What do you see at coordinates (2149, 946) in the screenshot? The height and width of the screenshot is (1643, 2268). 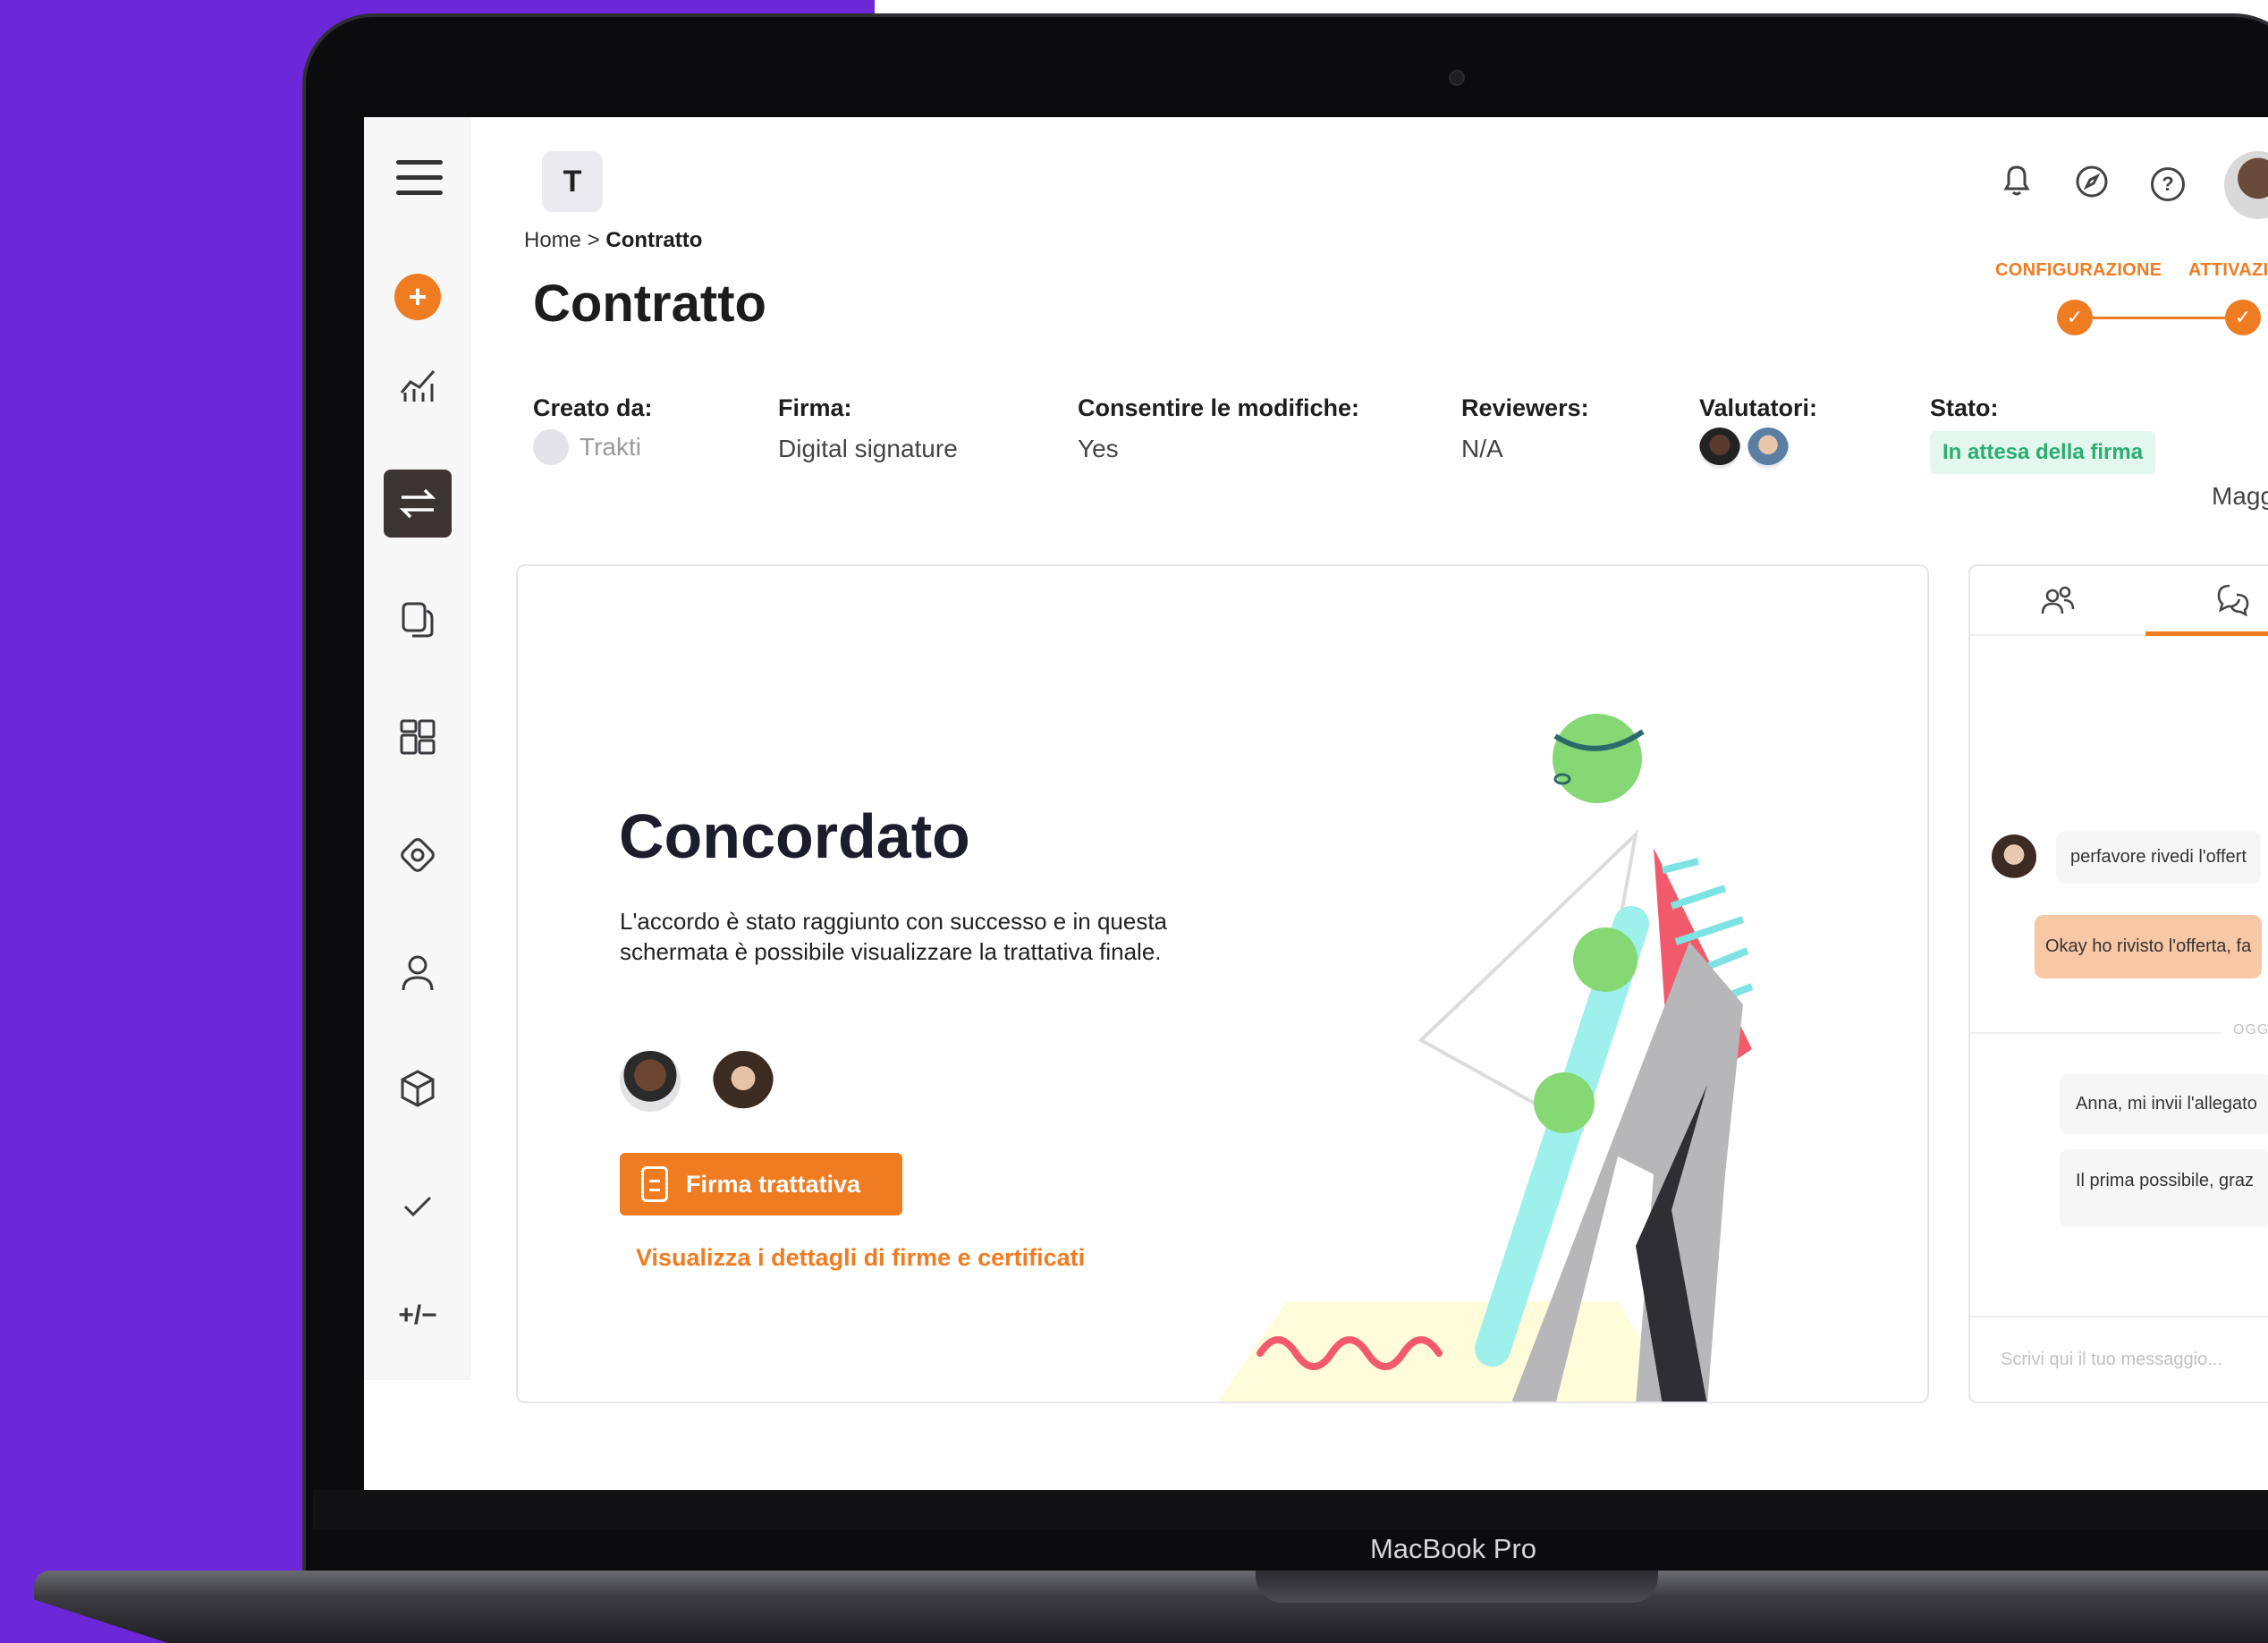 I see `chat-message: Okay ho rivisto l'offerta, fa` at bounding box center [2149, 946].